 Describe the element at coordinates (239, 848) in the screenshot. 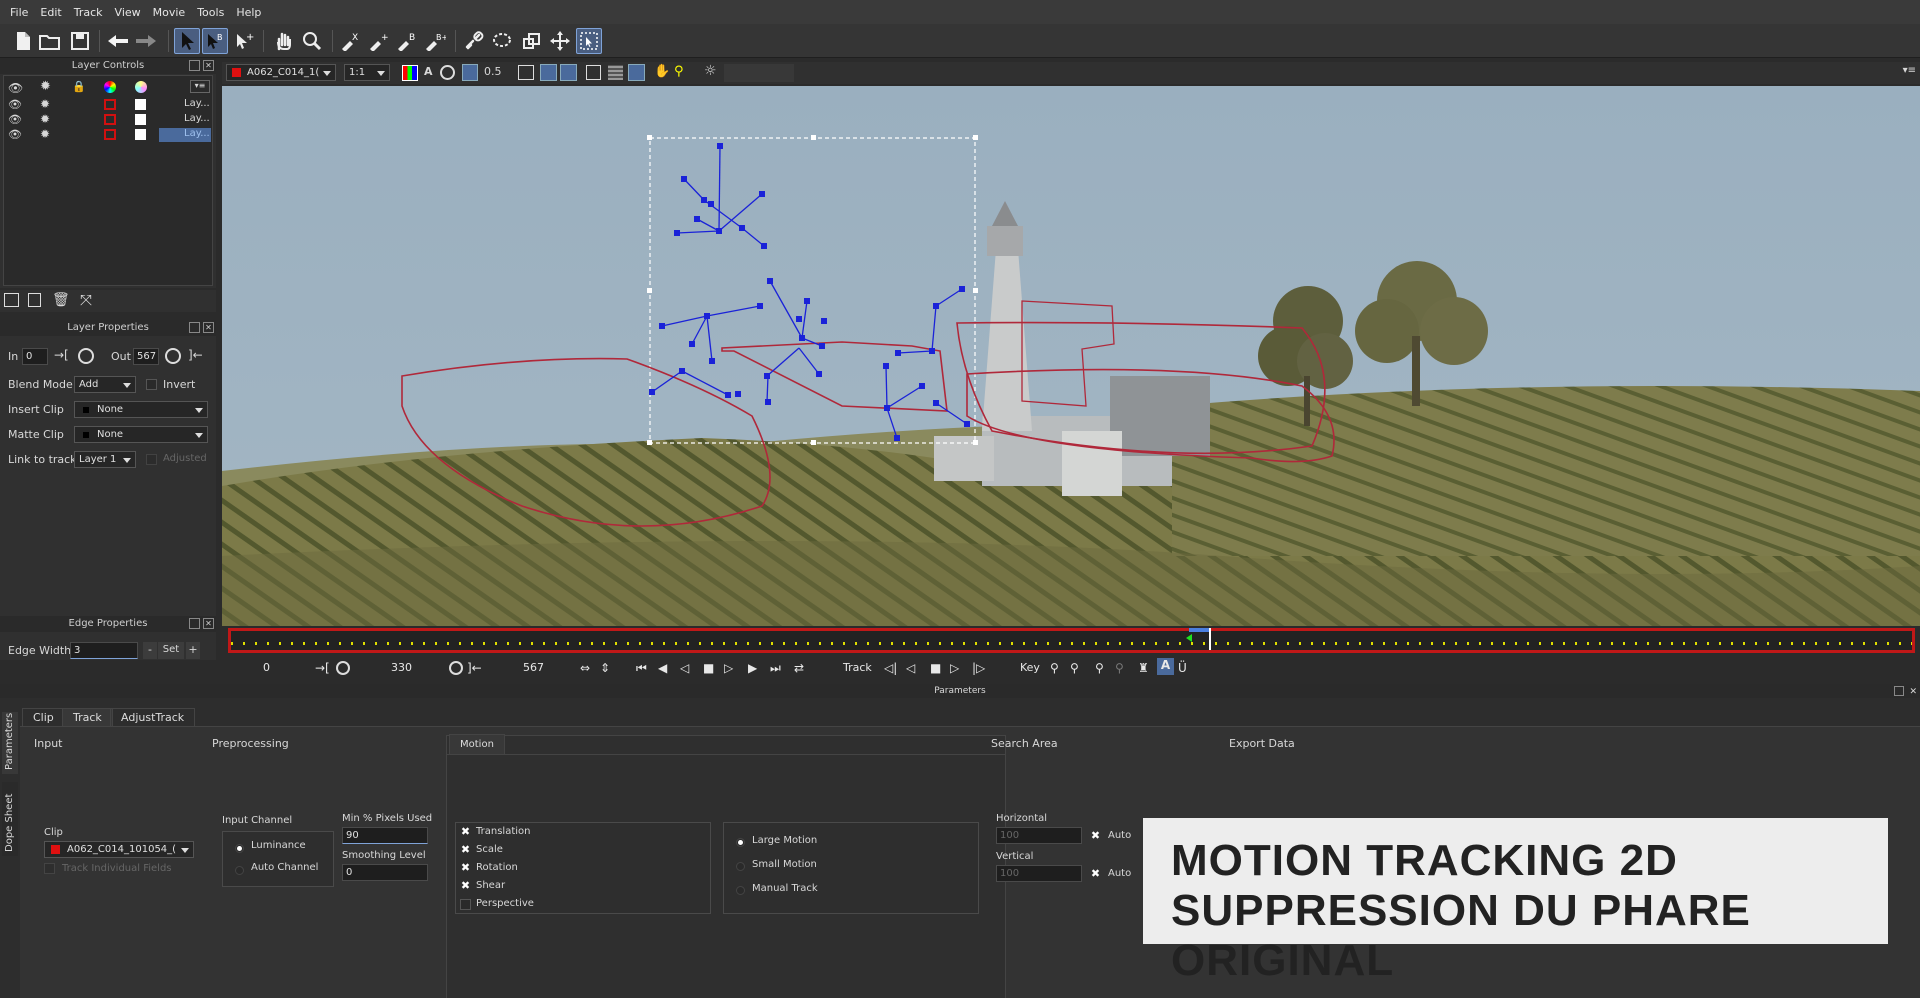

I see `luminance-radio` at that location.